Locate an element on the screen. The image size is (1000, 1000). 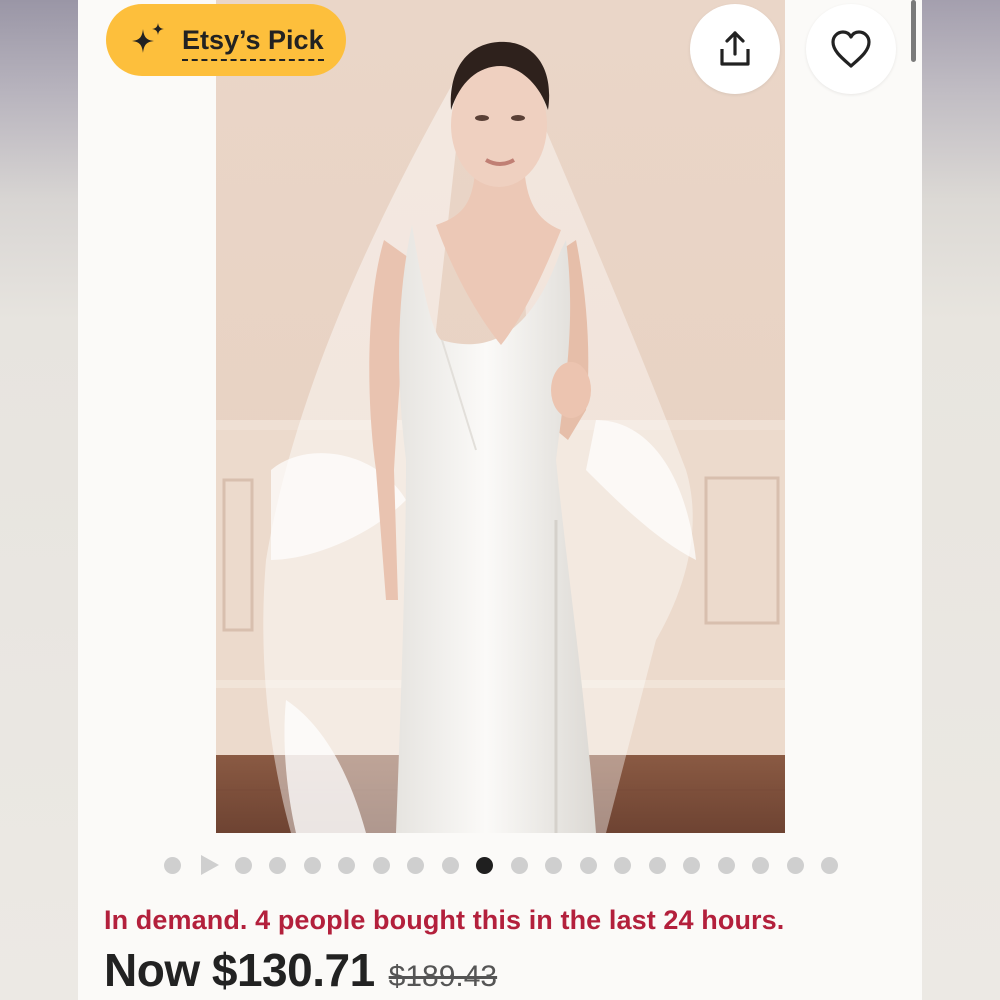
original-price: $189.43 is located at coordinates (443, 976).